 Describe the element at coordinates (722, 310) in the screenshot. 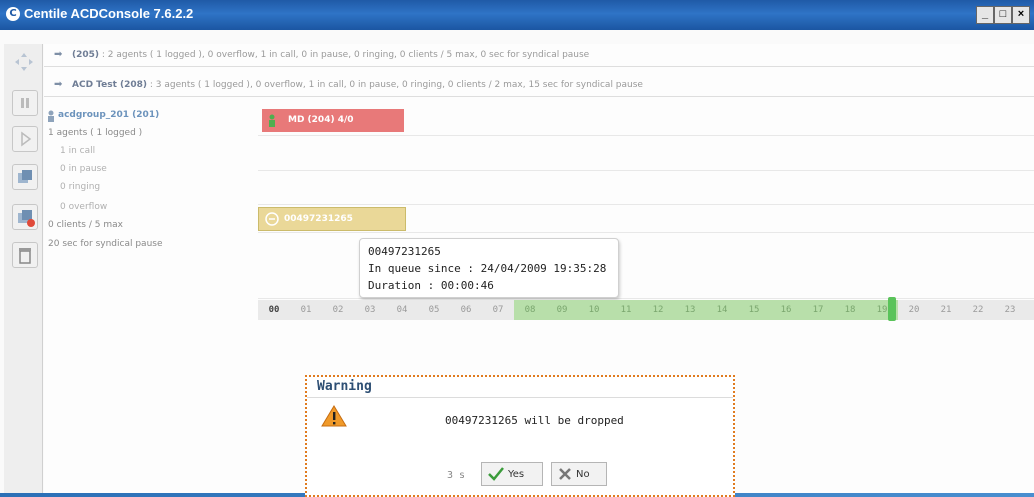

I see `timeline-hour: 14` at that location.